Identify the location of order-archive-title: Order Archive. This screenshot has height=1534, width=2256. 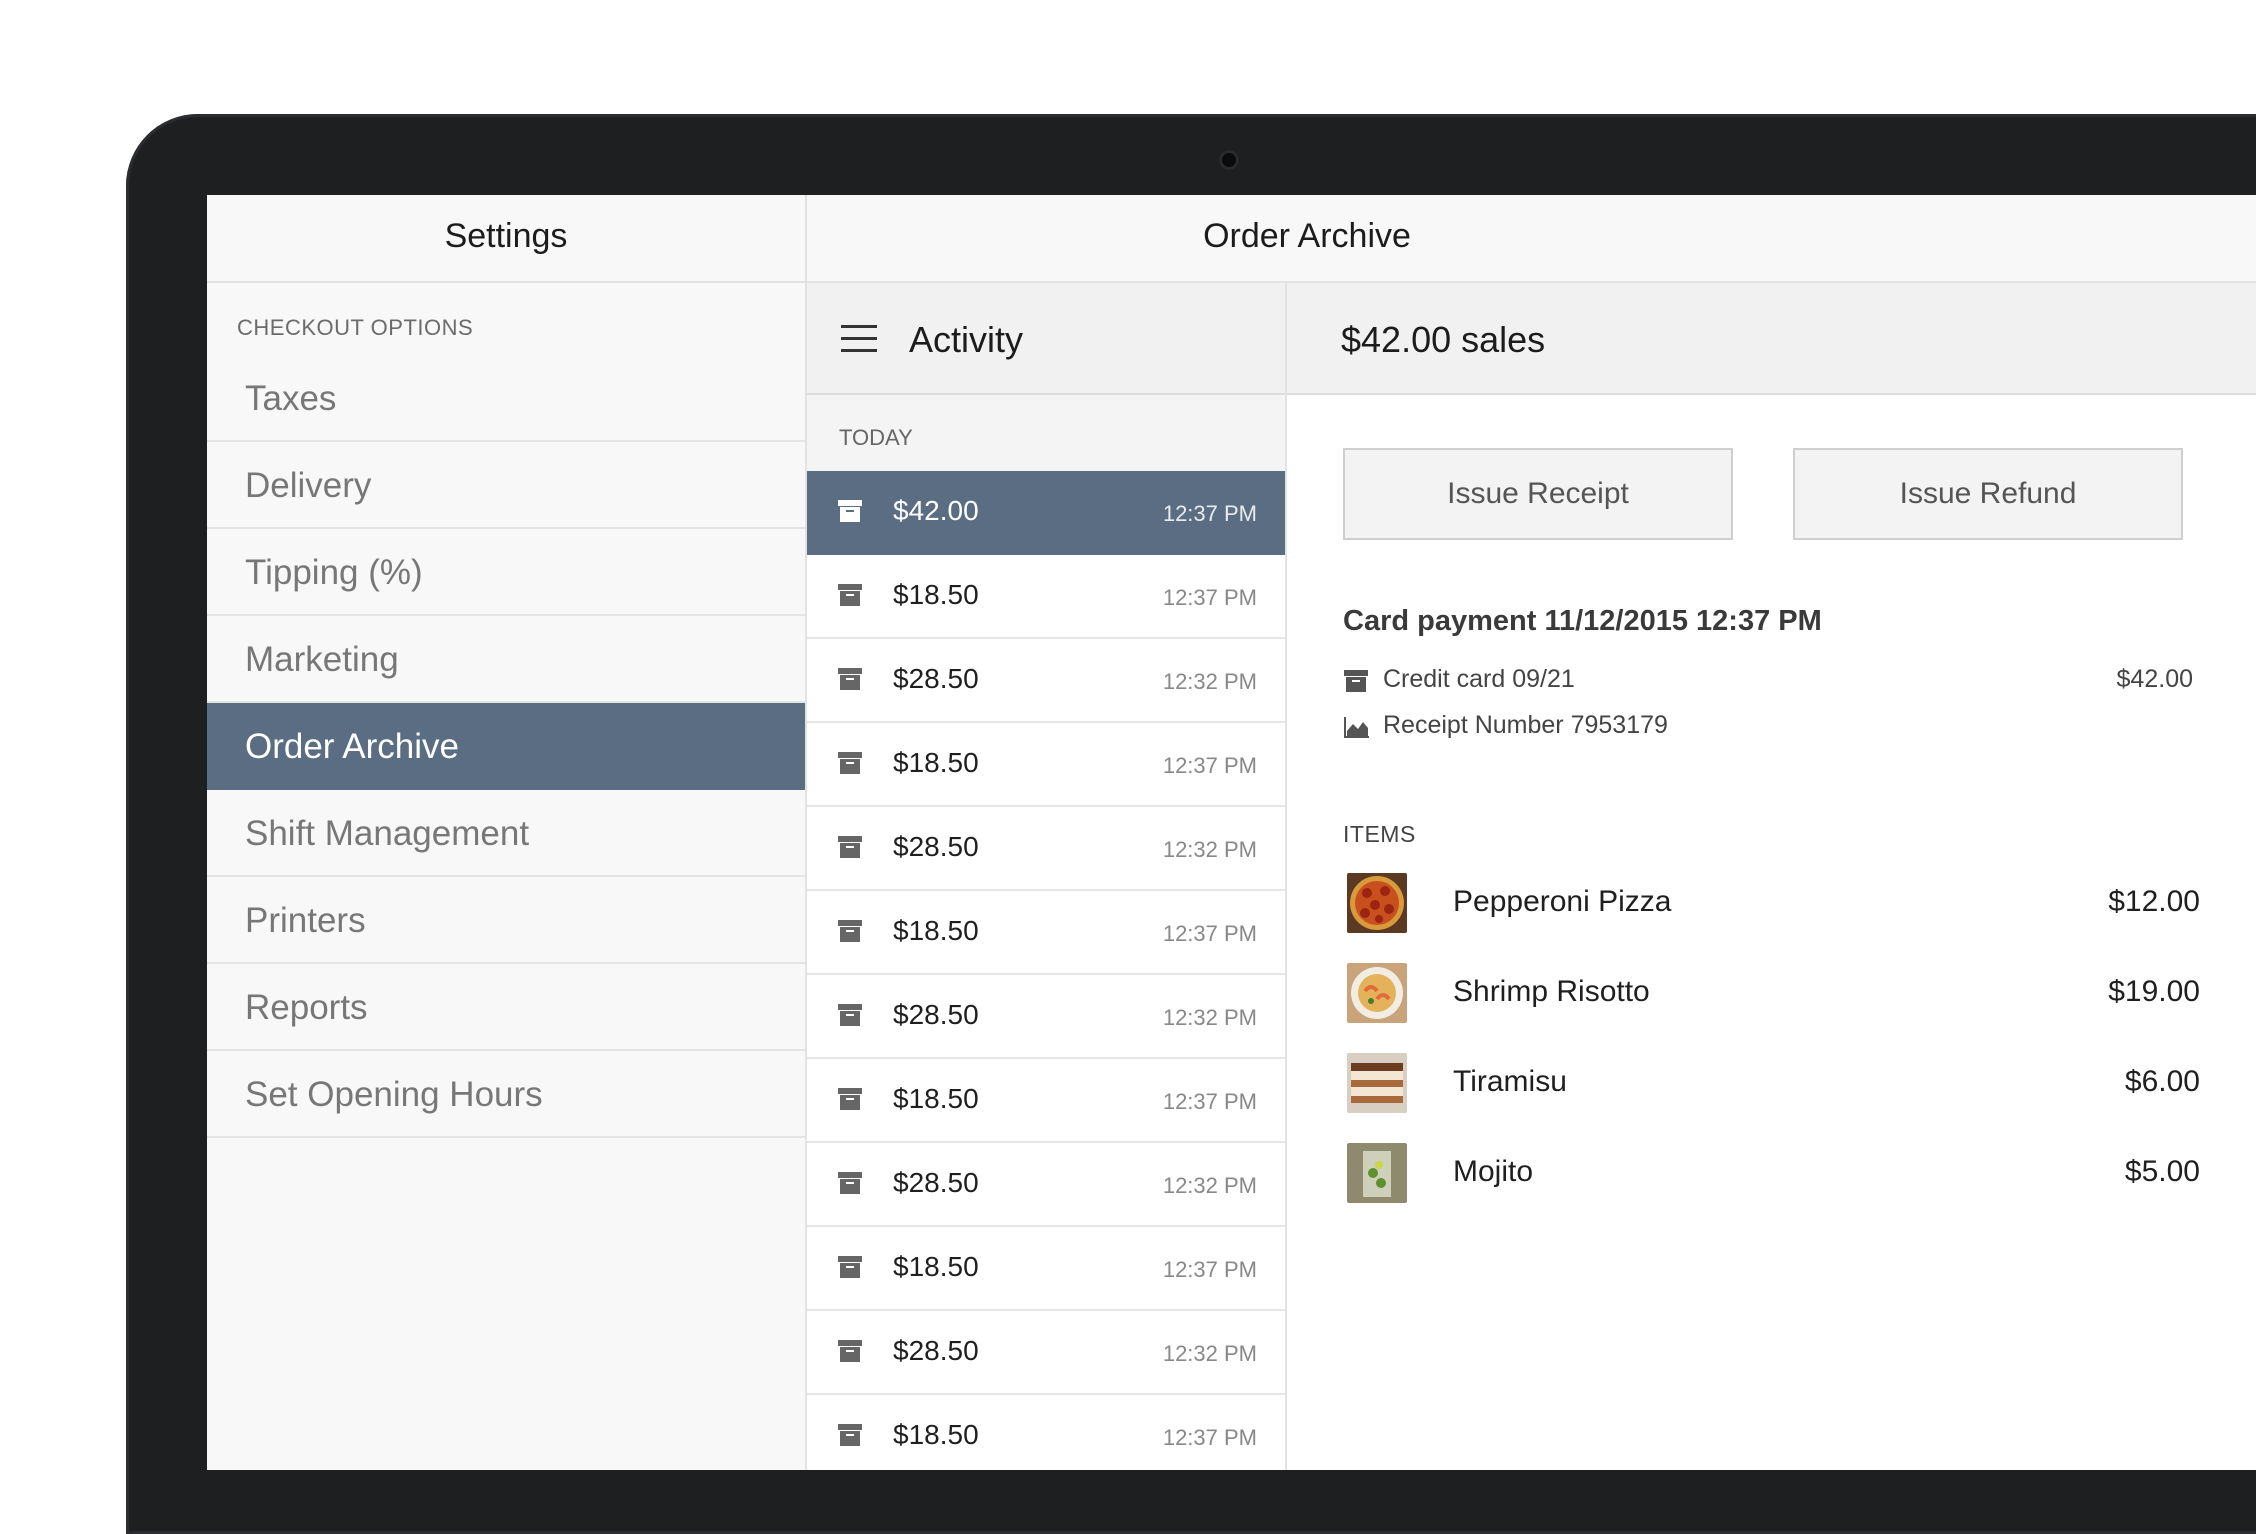
(1307, 236).